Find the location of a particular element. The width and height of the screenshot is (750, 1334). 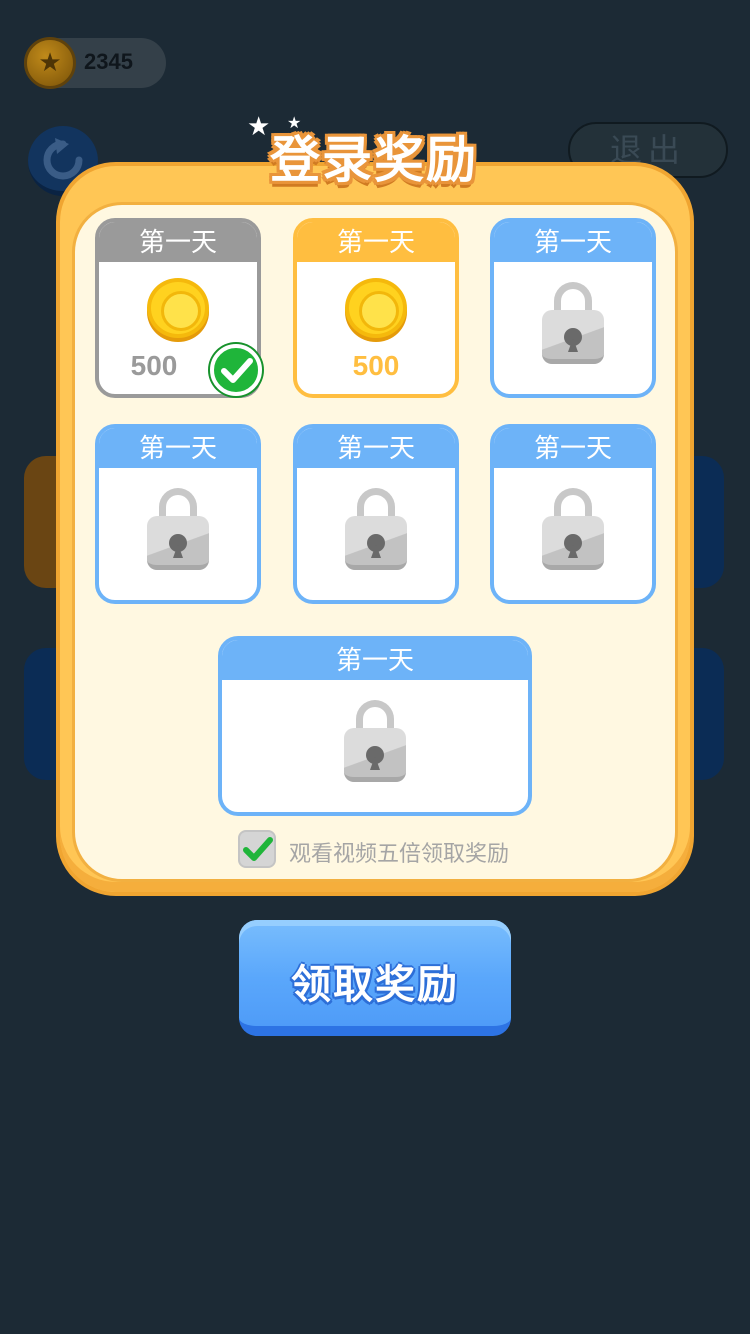

video-bonus-checkbox is located at coordinates (257, 849).